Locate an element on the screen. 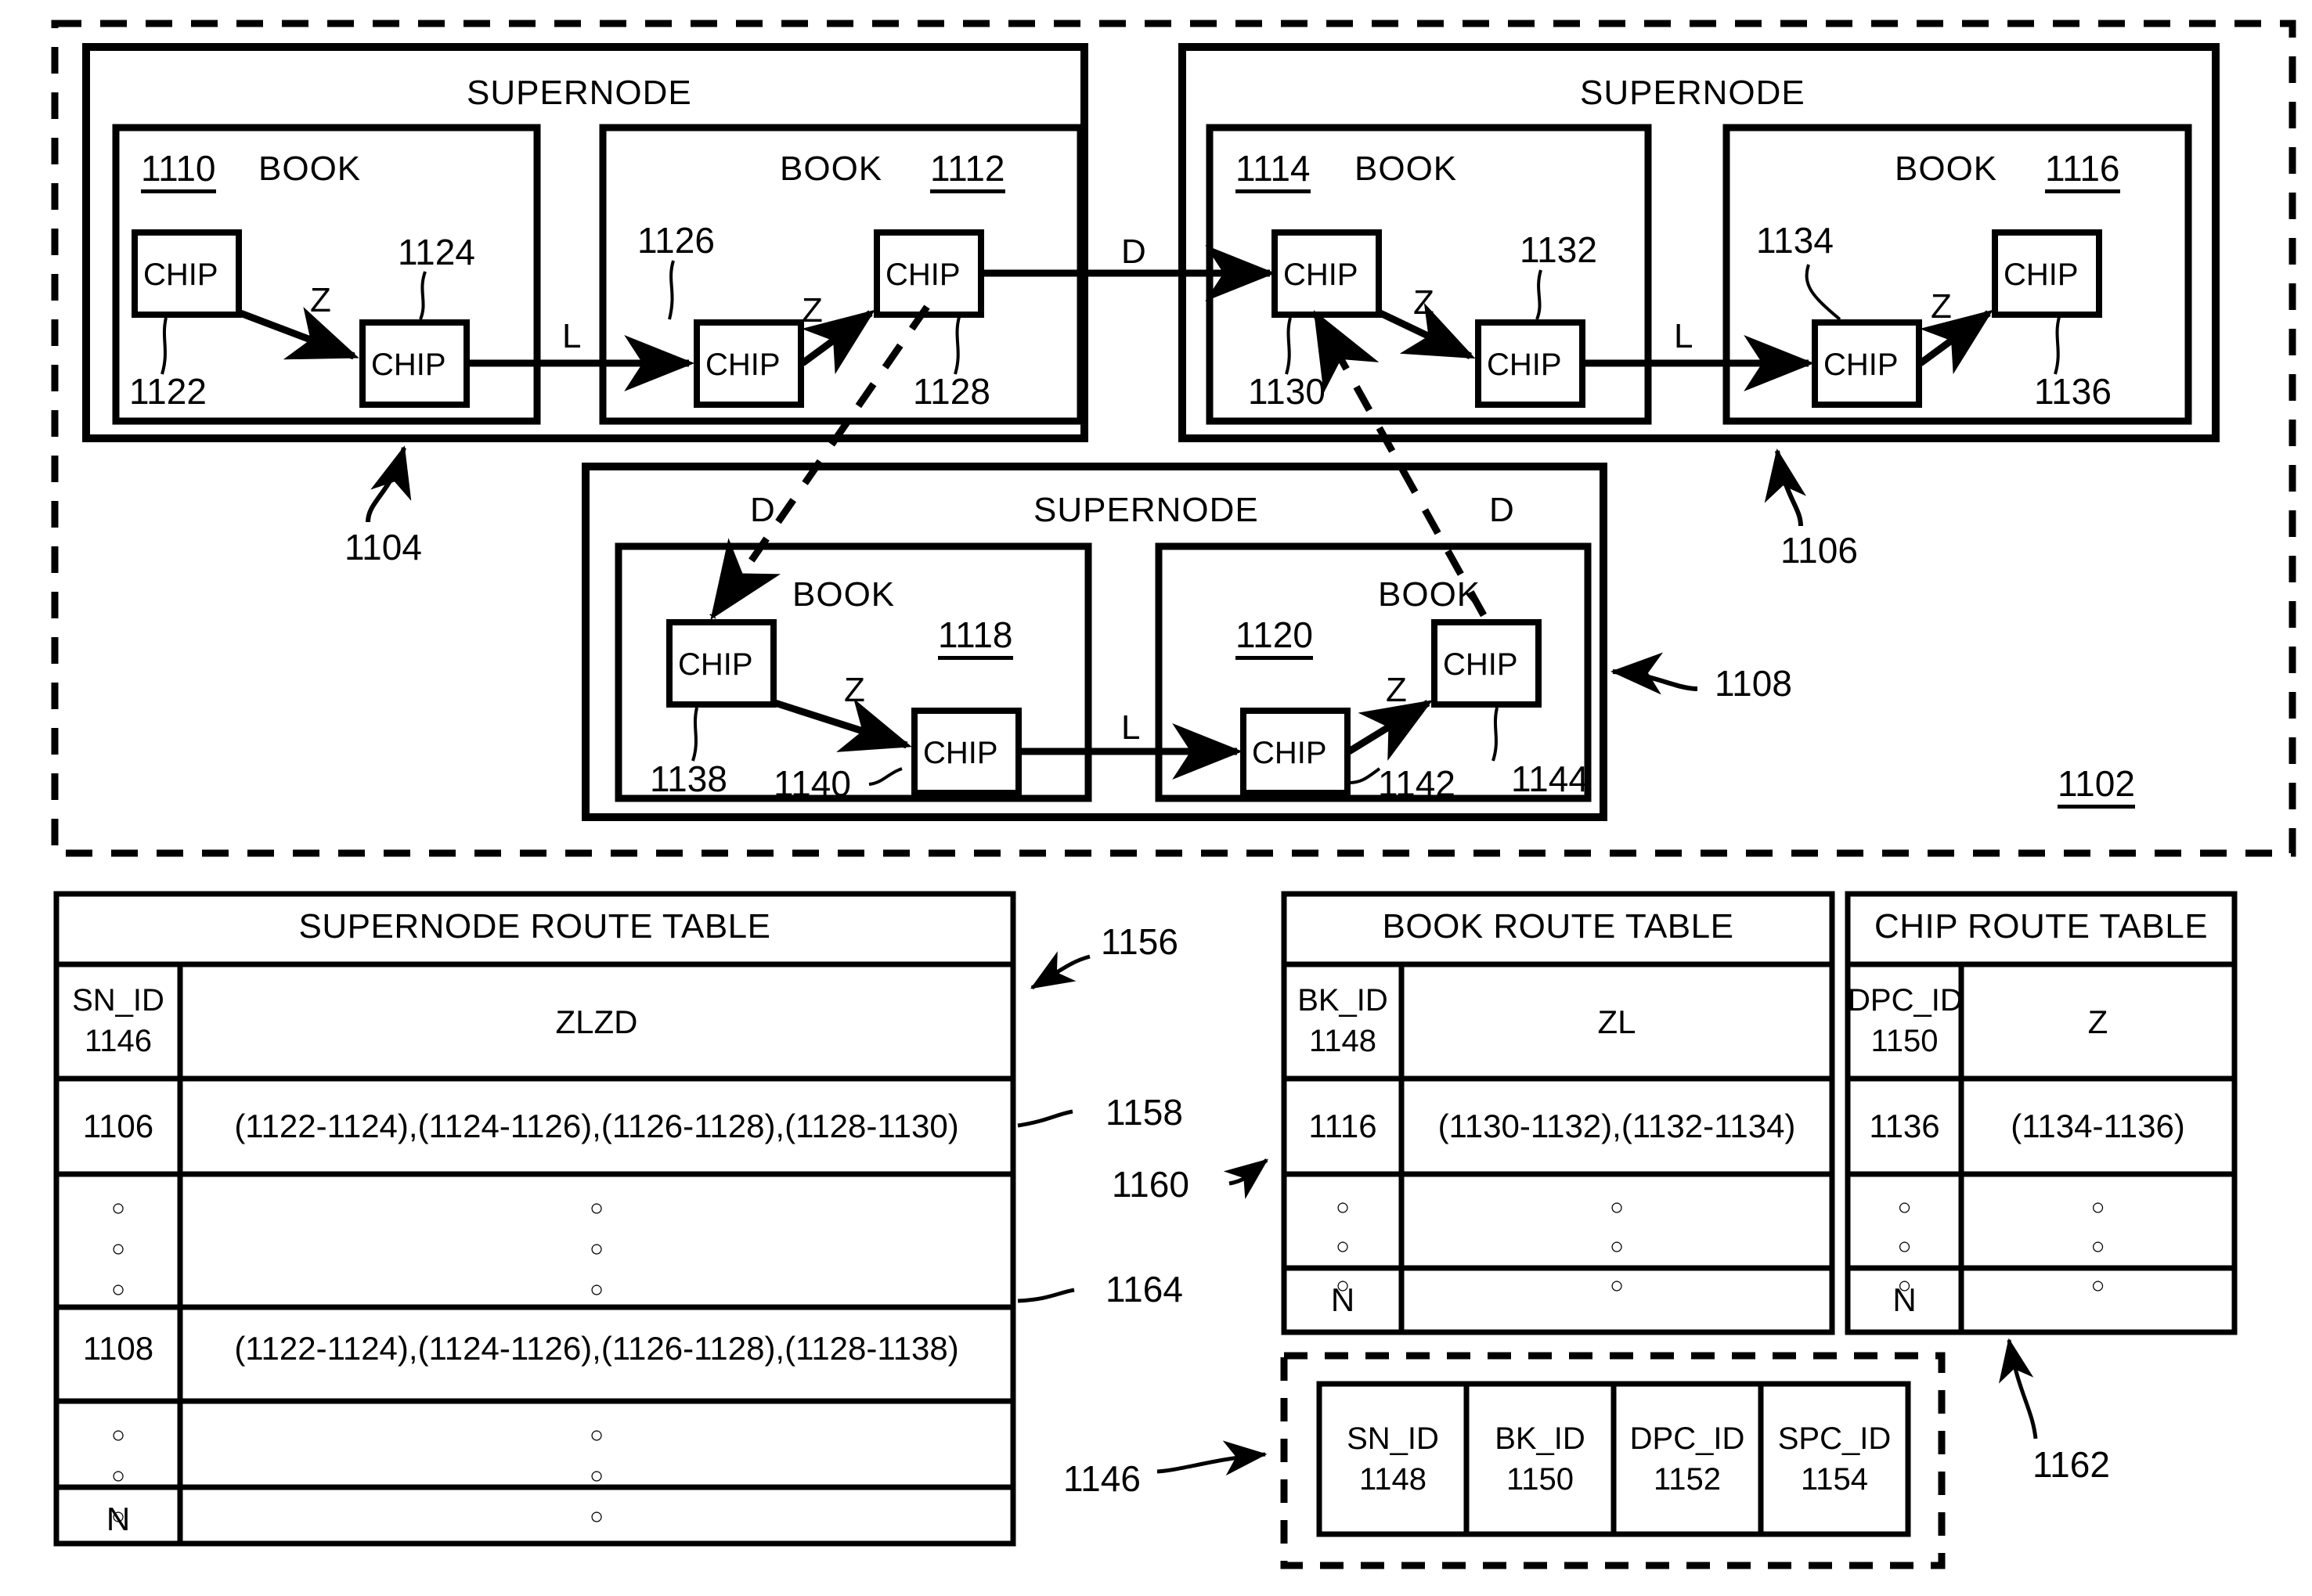  ref-1118: 1118 is located at coordinates (975, 638).